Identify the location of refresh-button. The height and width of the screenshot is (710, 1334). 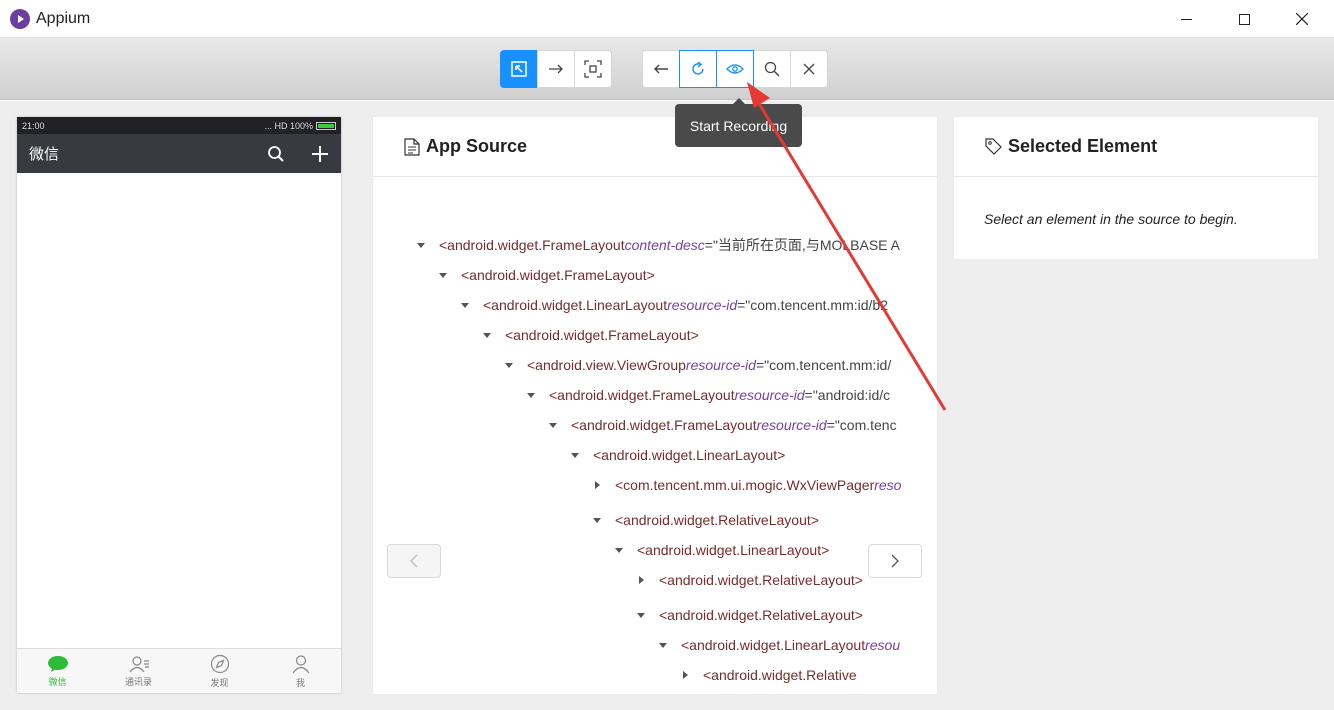
(698, 69).